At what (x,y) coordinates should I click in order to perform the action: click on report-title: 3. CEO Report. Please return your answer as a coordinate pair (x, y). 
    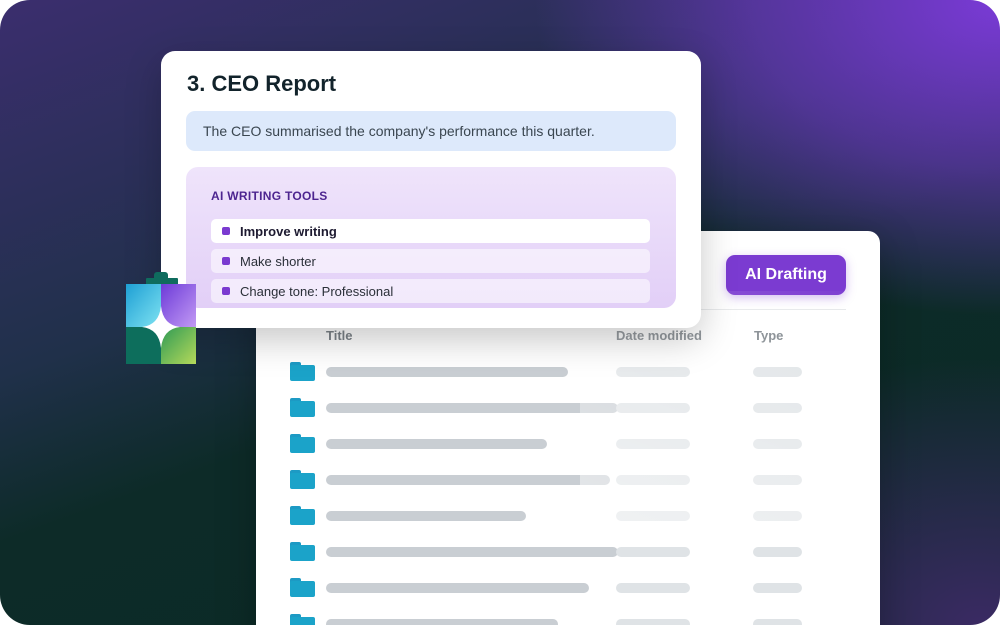
    Looking at the image, I should click on (262, 83).